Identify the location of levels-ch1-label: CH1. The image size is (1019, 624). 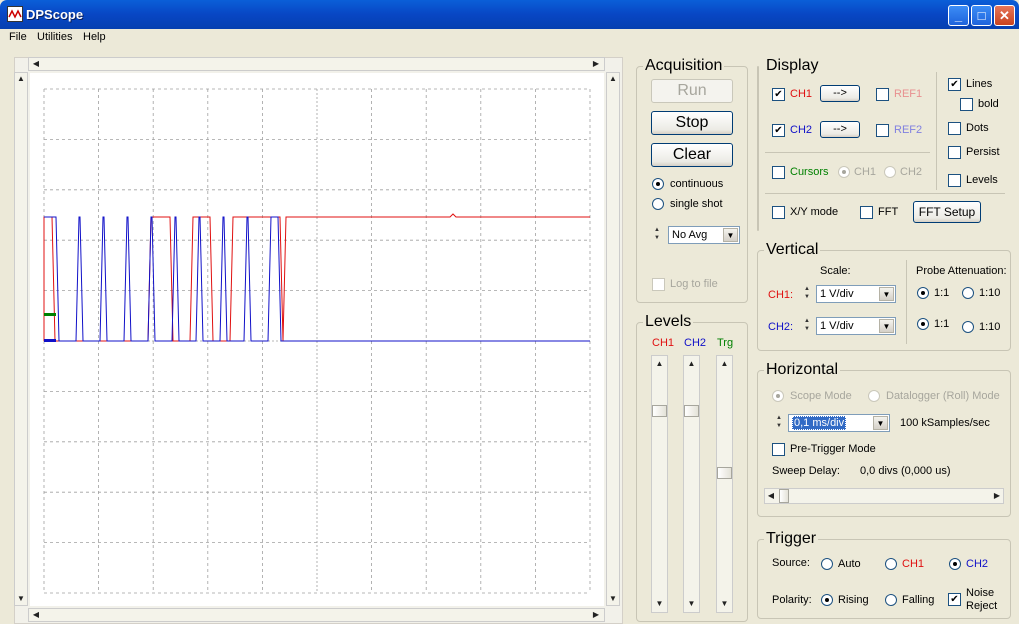
(663, 343).